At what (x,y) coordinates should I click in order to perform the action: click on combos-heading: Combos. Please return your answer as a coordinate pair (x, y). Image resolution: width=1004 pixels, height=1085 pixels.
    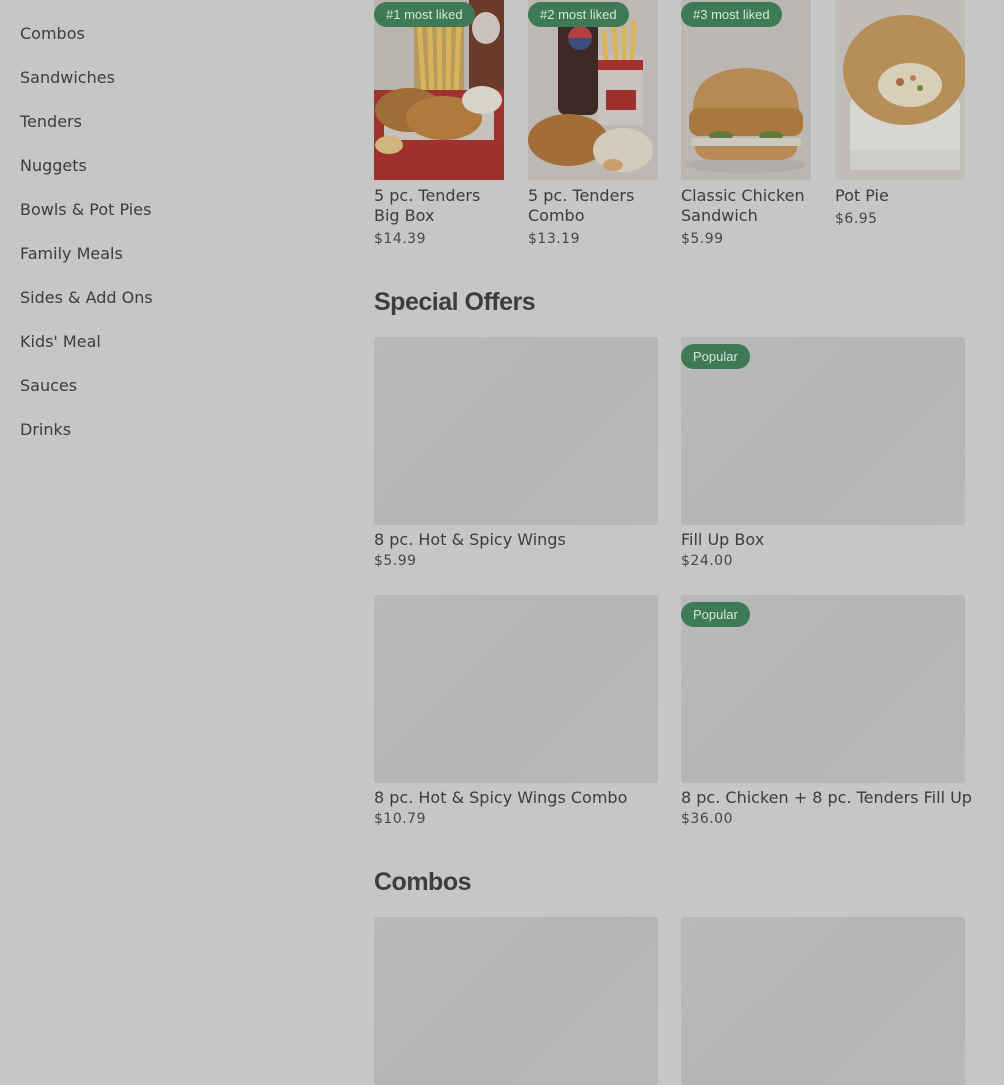
    Looking at the image, I should click on (423, 882).